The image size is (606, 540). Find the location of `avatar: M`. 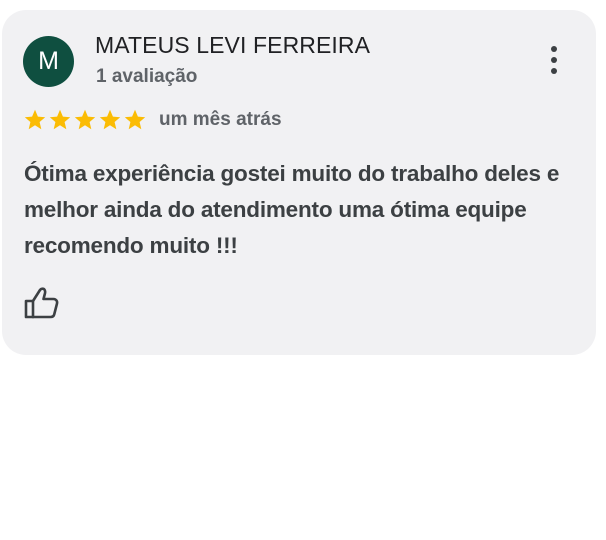

avatar: M is located at coordinates (48, 61).